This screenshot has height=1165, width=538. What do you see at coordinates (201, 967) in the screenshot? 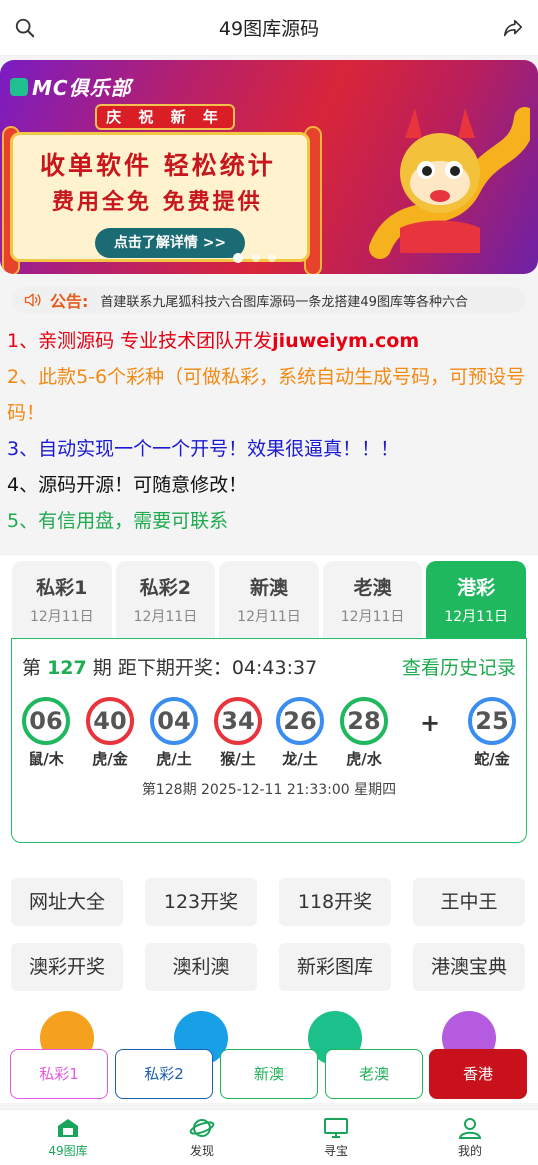
I see `link-button: 澳利澳` at bounding box center [201, 967].